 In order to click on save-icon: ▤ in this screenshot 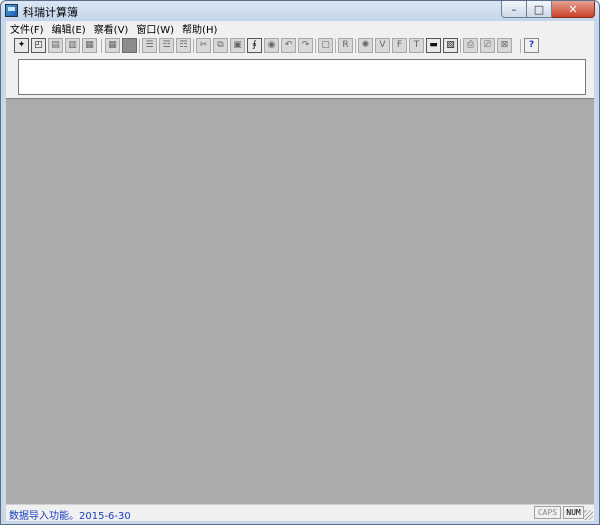, I will do `click(55, 45)`.